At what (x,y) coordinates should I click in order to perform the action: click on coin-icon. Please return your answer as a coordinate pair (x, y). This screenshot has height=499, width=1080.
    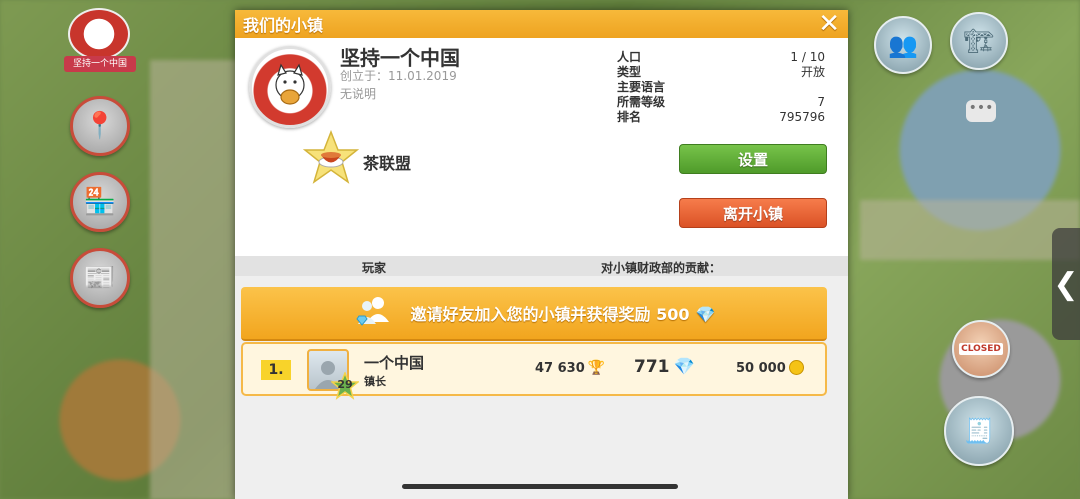
    Looking at the image, I should click on (796, 367).